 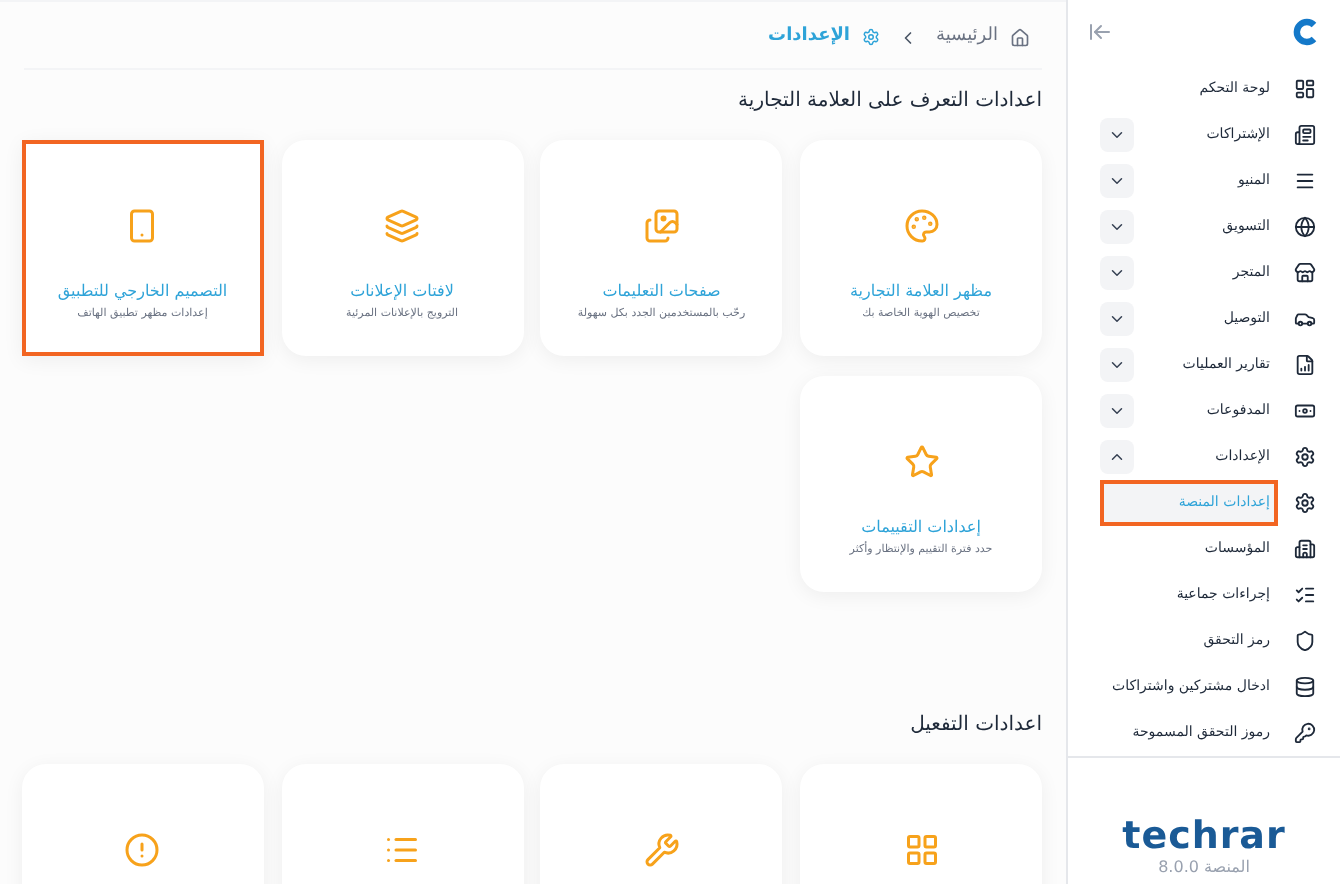 What do you see at coordinates (809, 36) in the screenshot?
I see `breadcrumb-current: الإعدادات` at bounding box center [809, 36].